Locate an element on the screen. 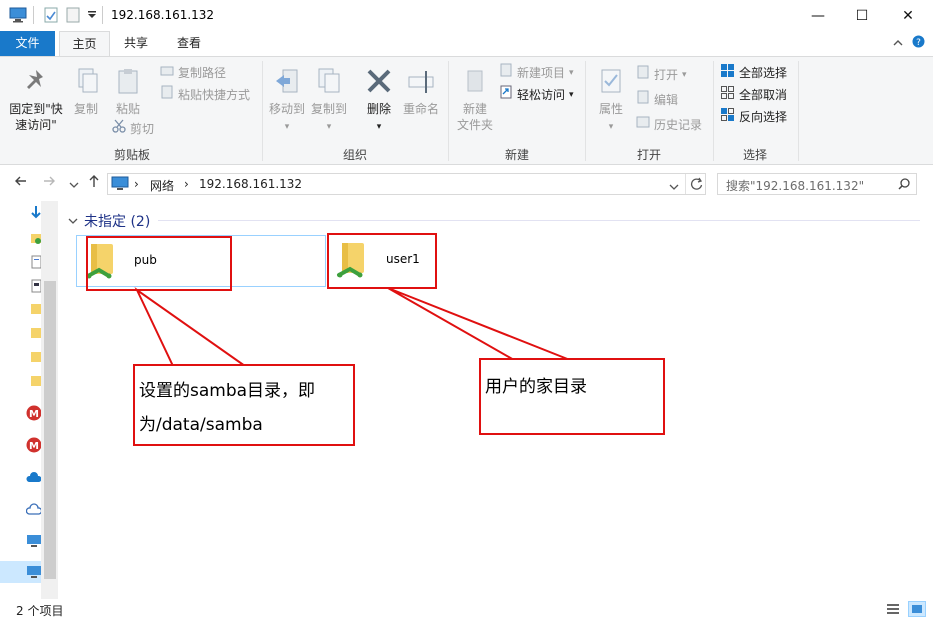 This screenshot has width=933, height=622. annotation-arrows is located at coordinates (352, 326).